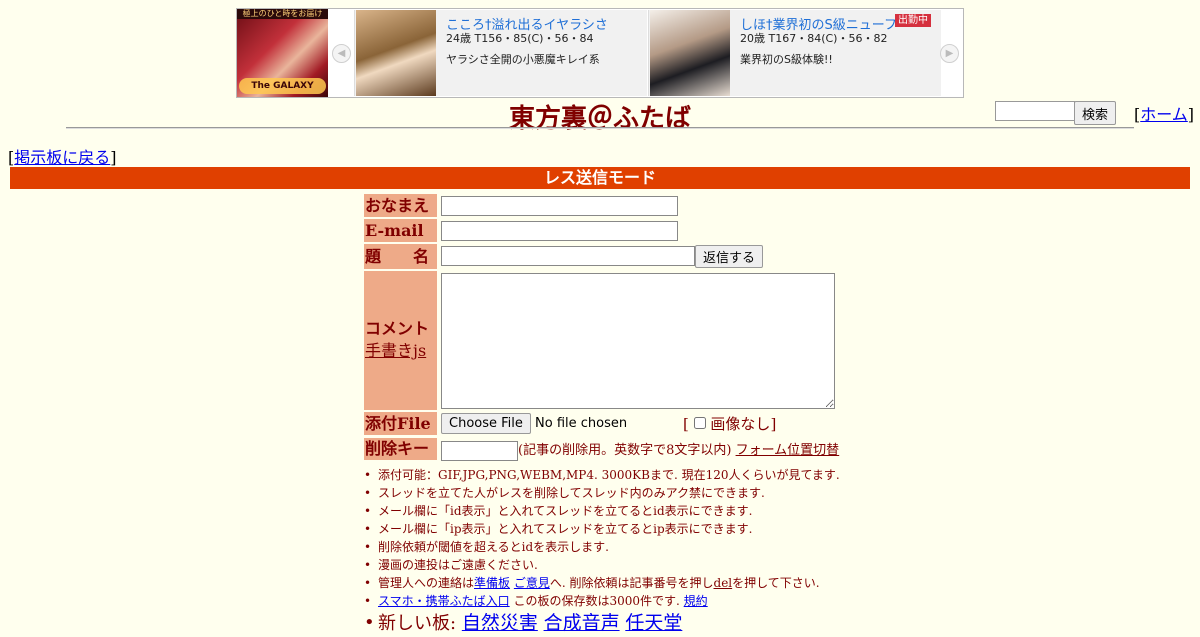 Image resolution: width=1200 pixels, height=637 pixels. What do you see at coordinates (417, 623) in the screenshot?
I see `new-boards-label: 新しい板:` at bounding box center [417, 623].